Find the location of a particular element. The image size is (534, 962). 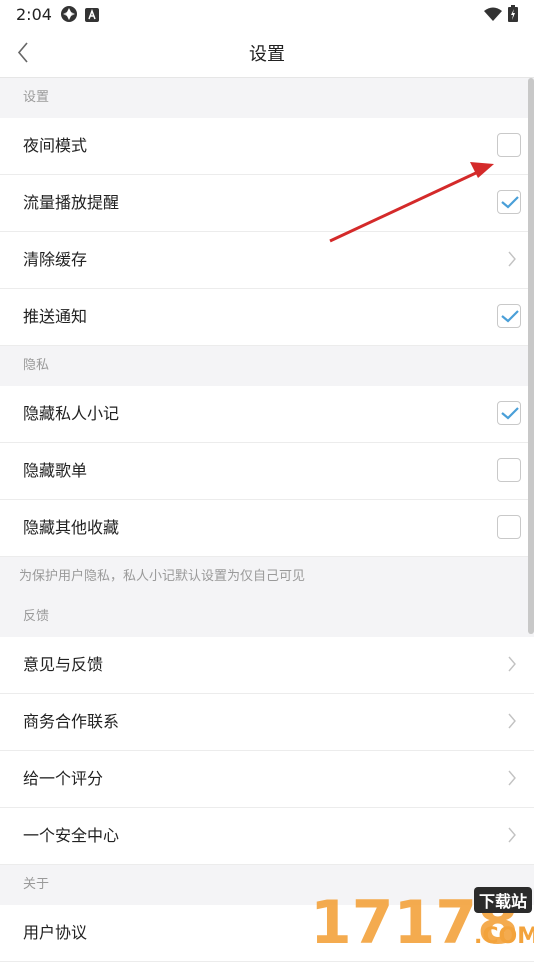

status-time: 2:04 is located at coordinates (34, 14).